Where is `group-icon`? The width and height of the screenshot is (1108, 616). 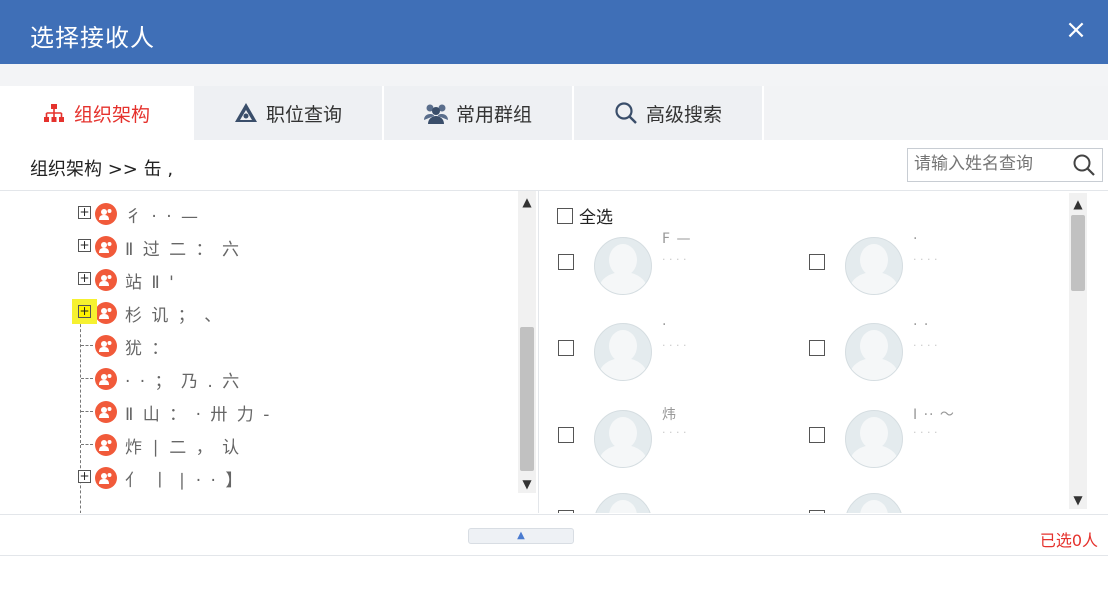 group-icon is located at coordinates (435, 113).